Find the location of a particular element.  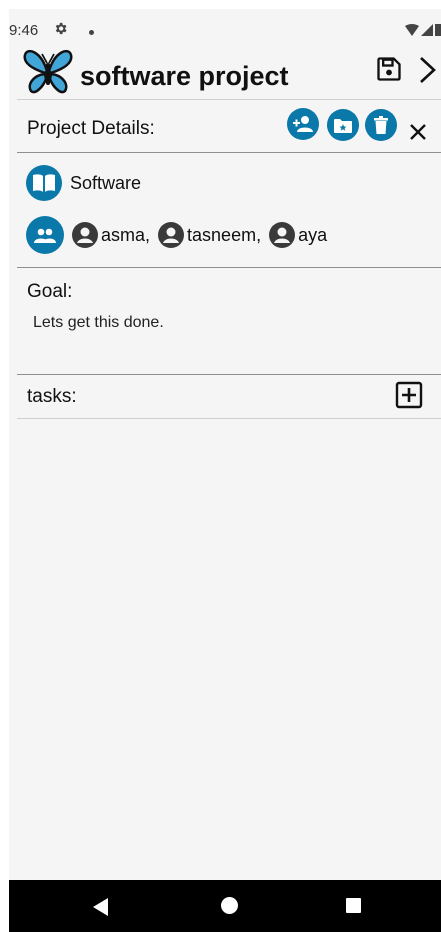

wifi-icon is located at coordinates (412, 29).